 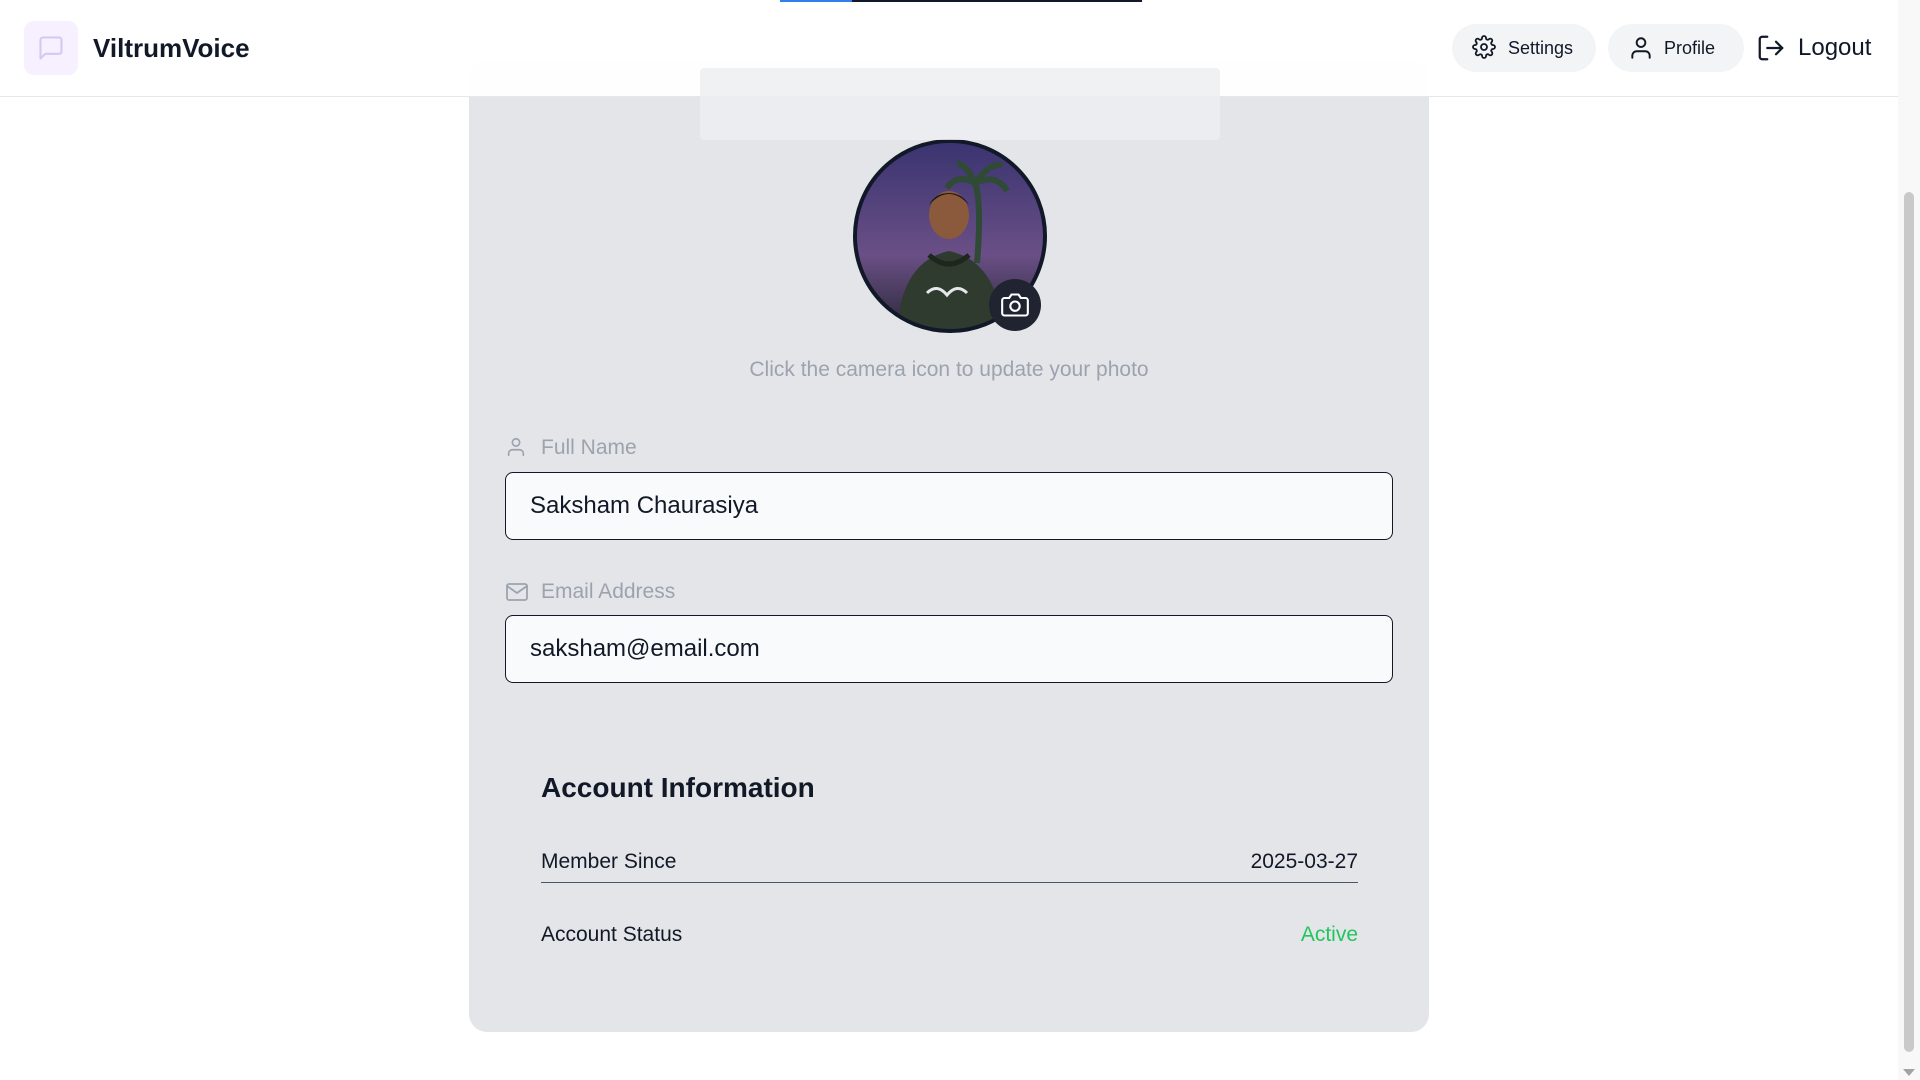 What do you see at coordinates (1541, 47) in the screenshot?
I see `settings-label: Settings` at bounding box center [1541, 47].